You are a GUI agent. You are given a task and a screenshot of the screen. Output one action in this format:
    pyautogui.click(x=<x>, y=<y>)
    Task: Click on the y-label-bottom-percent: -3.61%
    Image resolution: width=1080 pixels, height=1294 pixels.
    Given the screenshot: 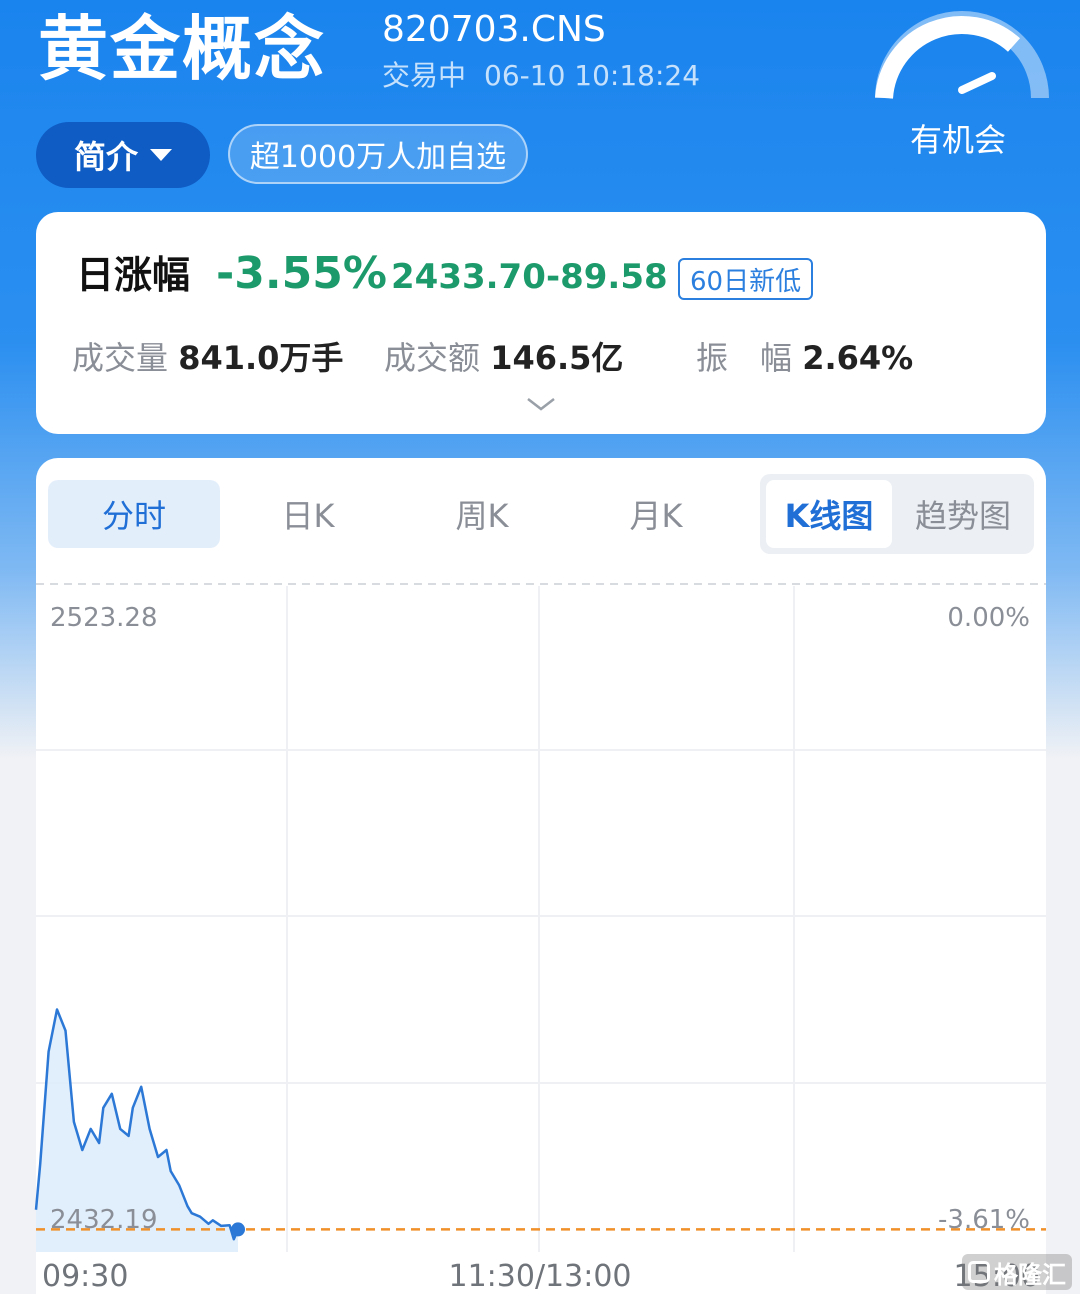 What is the action you would take?
    pyautogui.click(x=984, y=1220)
    